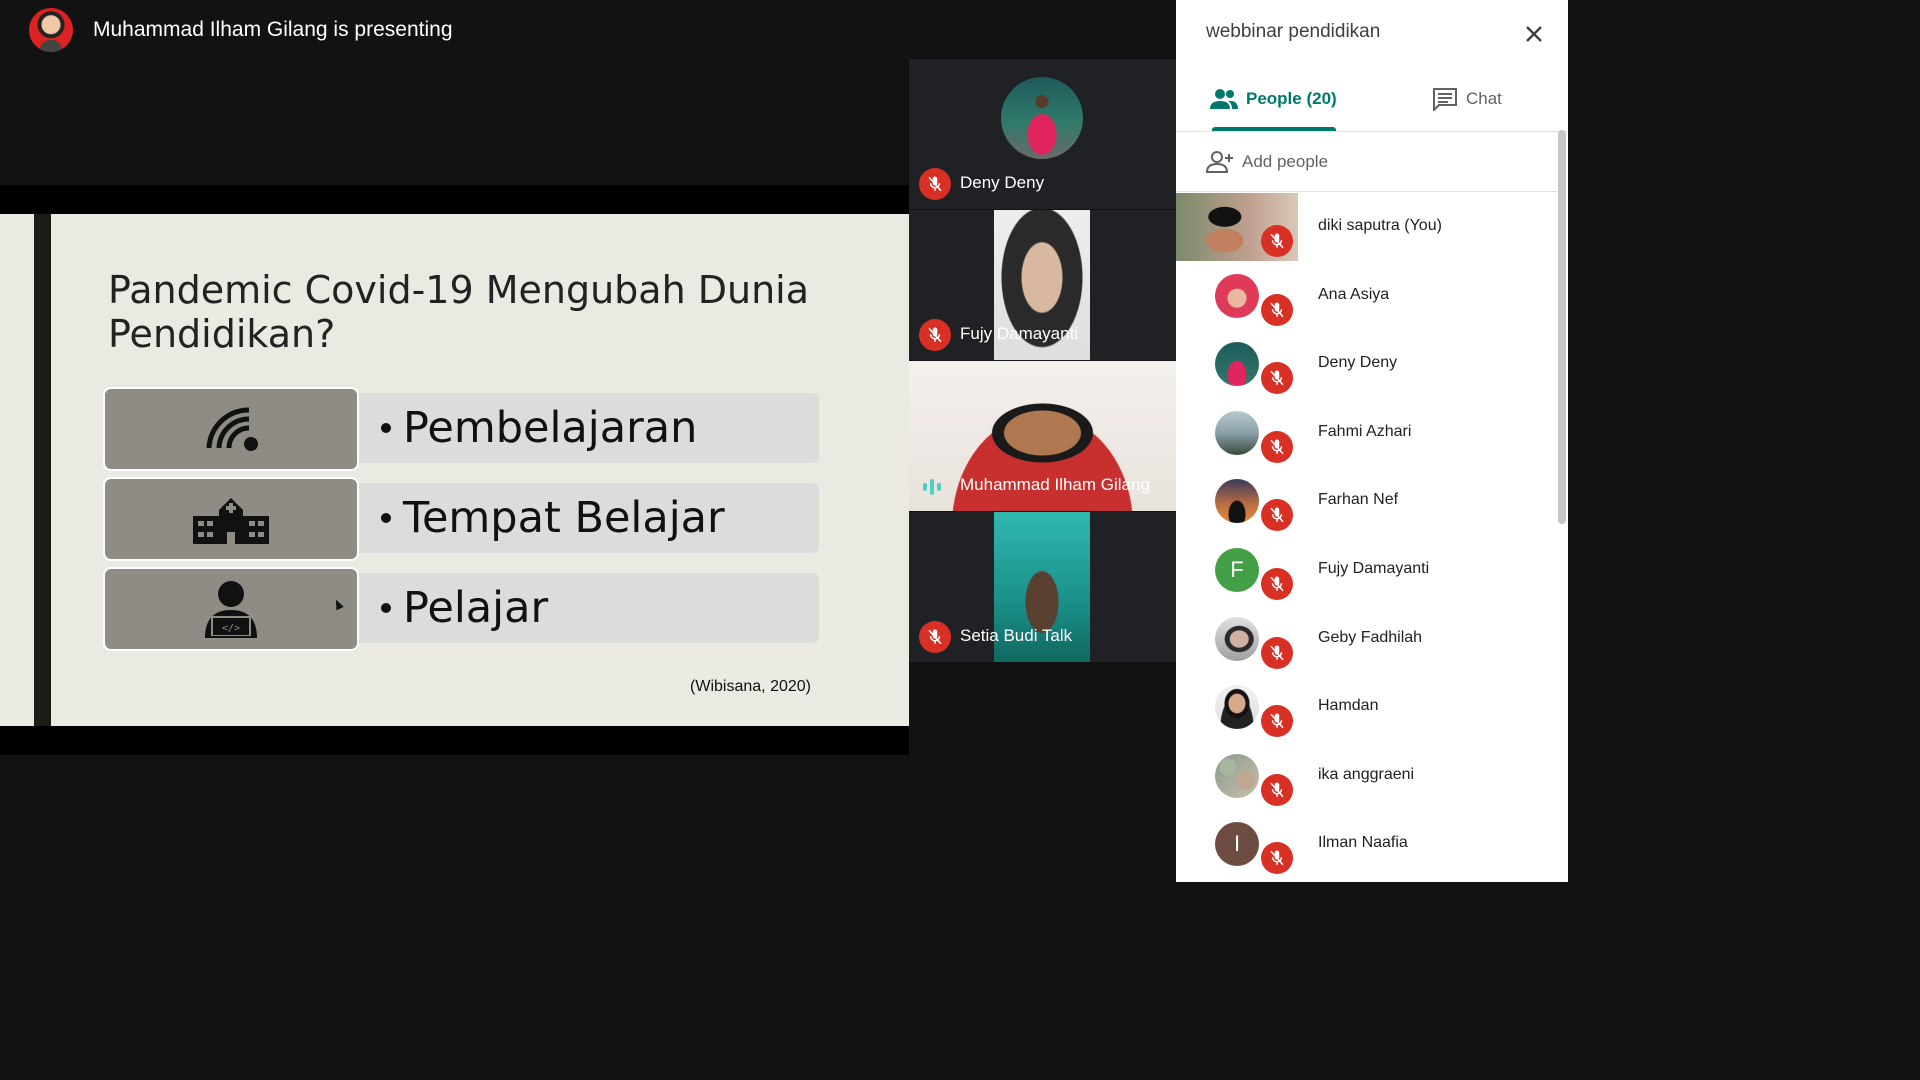 The image size is (1920, 1080). I want to click on person-name: Deny Deny, so click(1358, 362).